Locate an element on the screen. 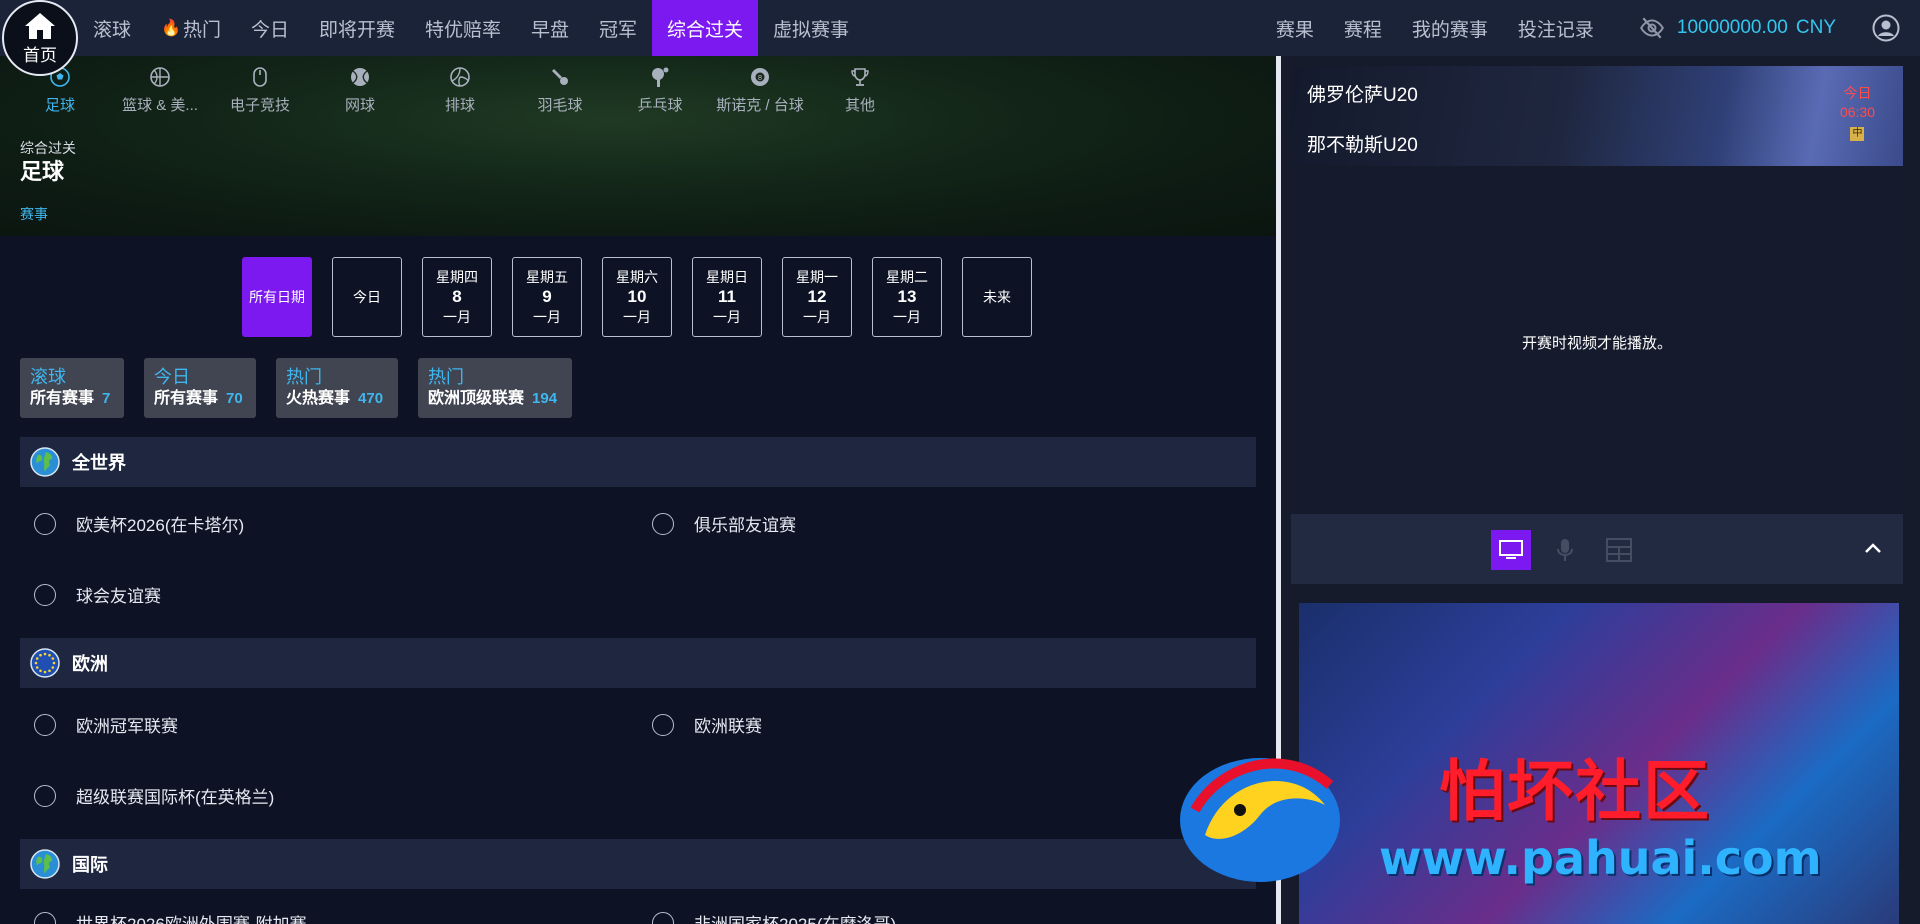  quick-filters: 滚球 所有赛事 7 今日 所有赛事 70 热门 火热赛事 470 热门 欧洲顶级联赛 194 is located at coordinates (306, 388).